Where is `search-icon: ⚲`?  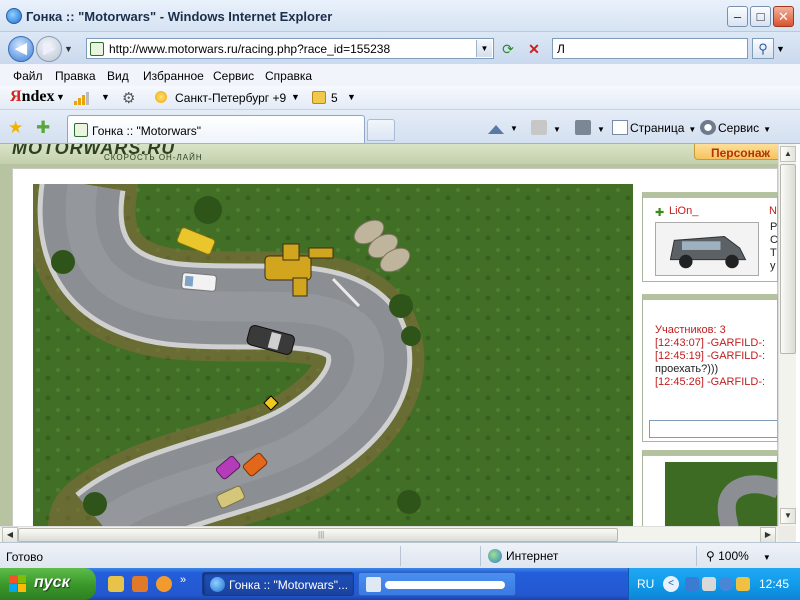
search-icon: ⚲ is located at coordinates (763, 48).